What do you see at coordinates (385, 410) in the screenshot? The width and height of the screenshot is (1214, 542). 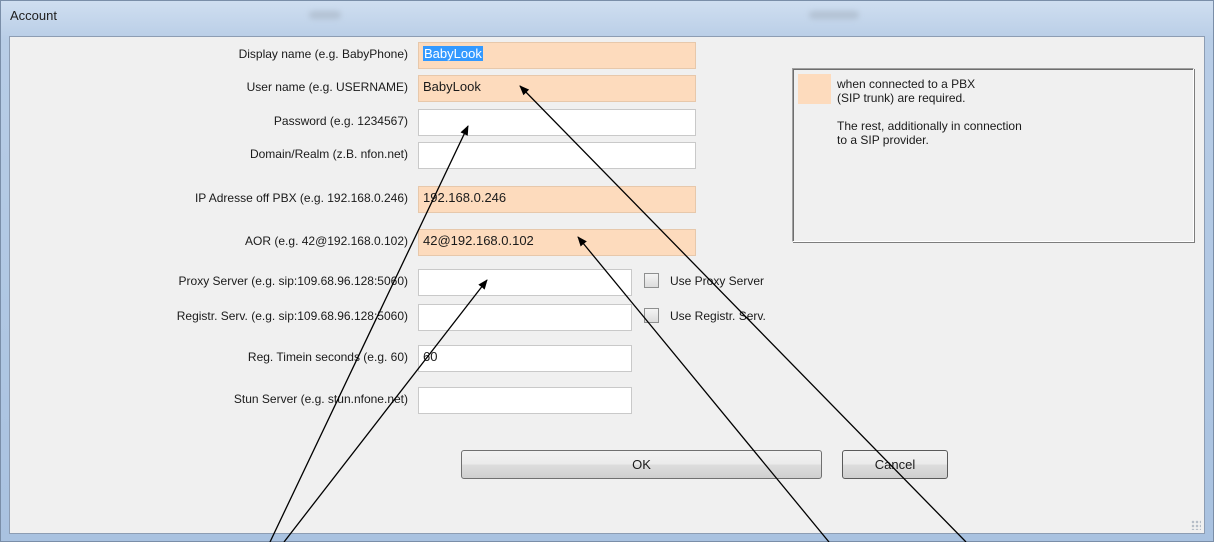 I see `arrow-to-aor` at bounding box center [385, 410].